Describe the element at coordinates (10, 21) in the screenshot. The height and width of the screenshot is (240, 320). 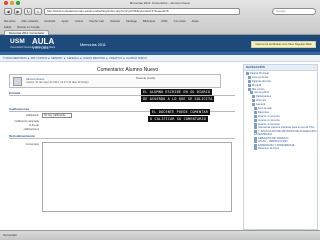
I see `bookmark-item: Mis sitios` at that location.